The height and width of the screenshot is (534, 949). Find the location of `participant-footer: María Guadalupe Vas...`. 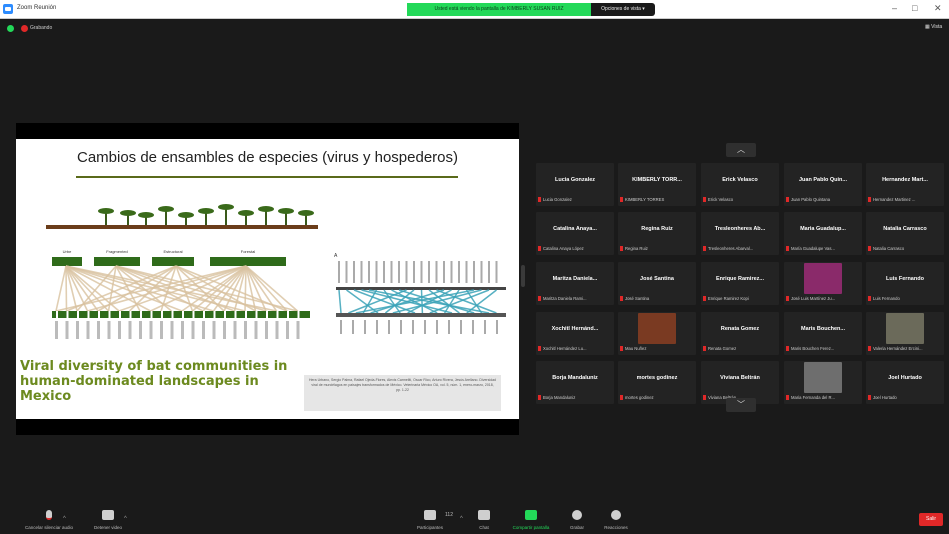

participant-footer: María Guadalupe Vas... is located at coordinates (824, 249).